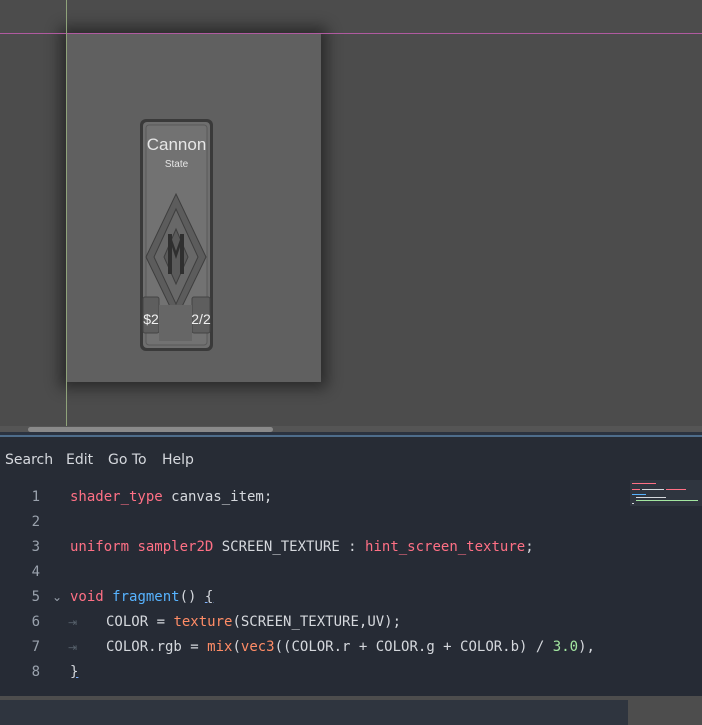  What do you see at coordinates (315, 672) in the screenshot?
I see `code-line: 8 }` at bounding box center [315, 672].